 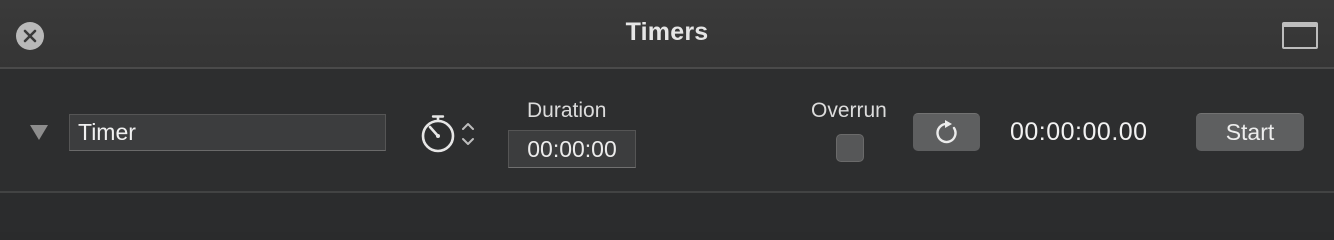 What do you see at coordinates (1250, 132) in the screenshot?
I see `start-button: Start` at bounding box center [1250, 132].